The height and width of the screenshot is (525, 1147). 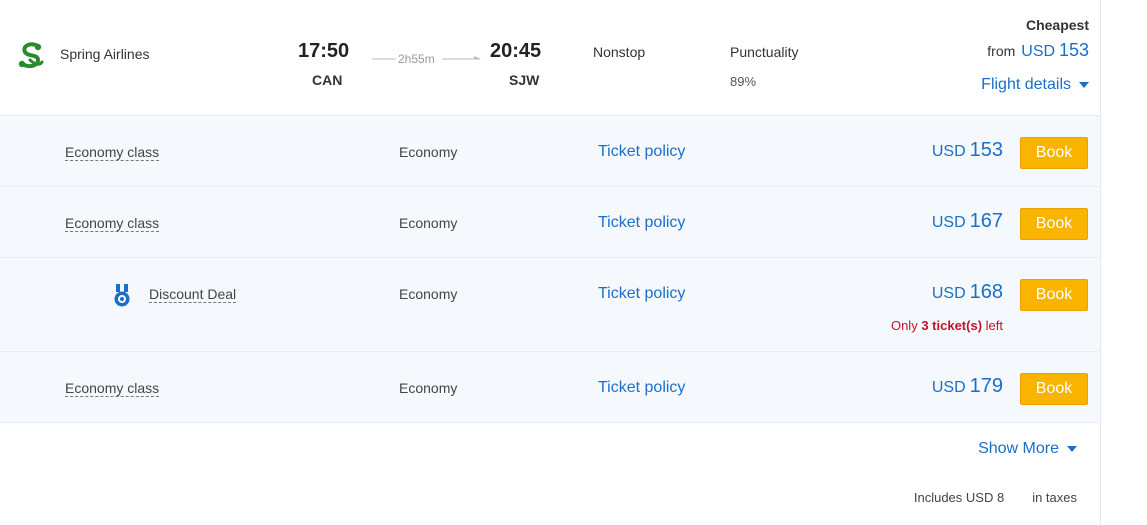 What do you see at coordinates (327, 80) in the screenshot?
I see `departure-airport-code: CAN` at bounding box center [327, 80].